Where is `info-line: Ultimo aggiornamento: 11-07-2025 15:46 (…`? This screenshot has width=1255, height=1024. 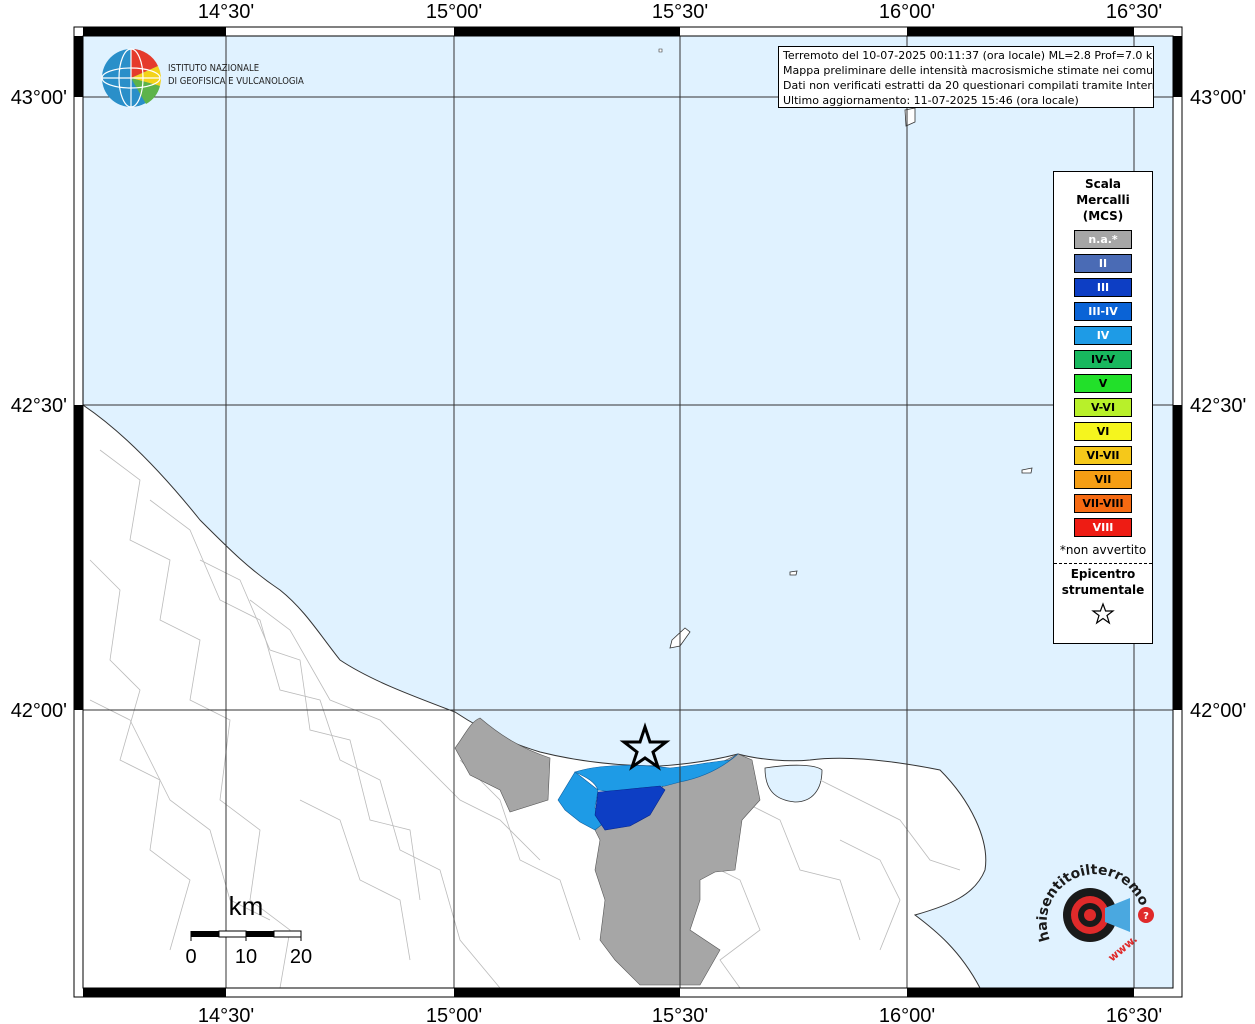
info-line: Ultimo aggiornamento: 11-07-2025 15:46 (… is located at coordinates (931, 100).